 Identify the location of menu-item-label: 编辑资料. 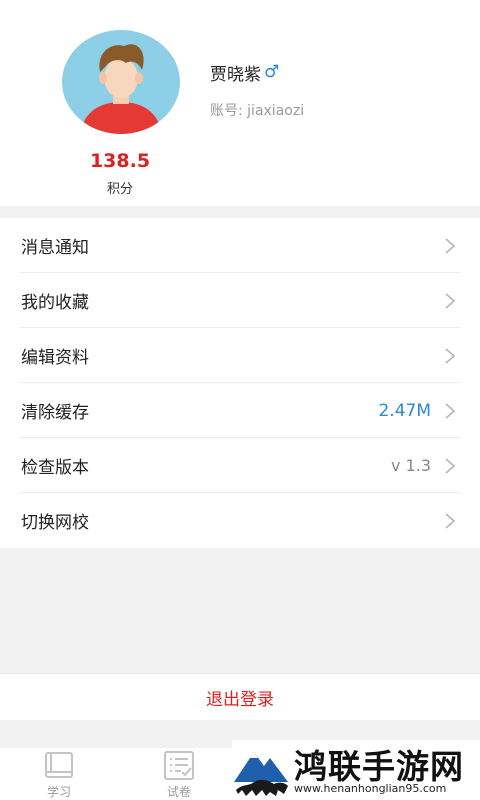
(55, 358).